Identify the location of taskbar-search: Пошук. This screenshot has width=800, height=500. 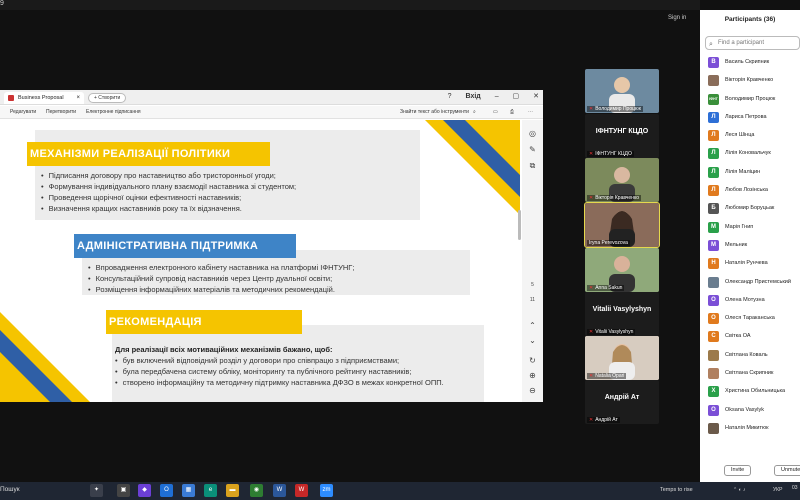
(10, 489).